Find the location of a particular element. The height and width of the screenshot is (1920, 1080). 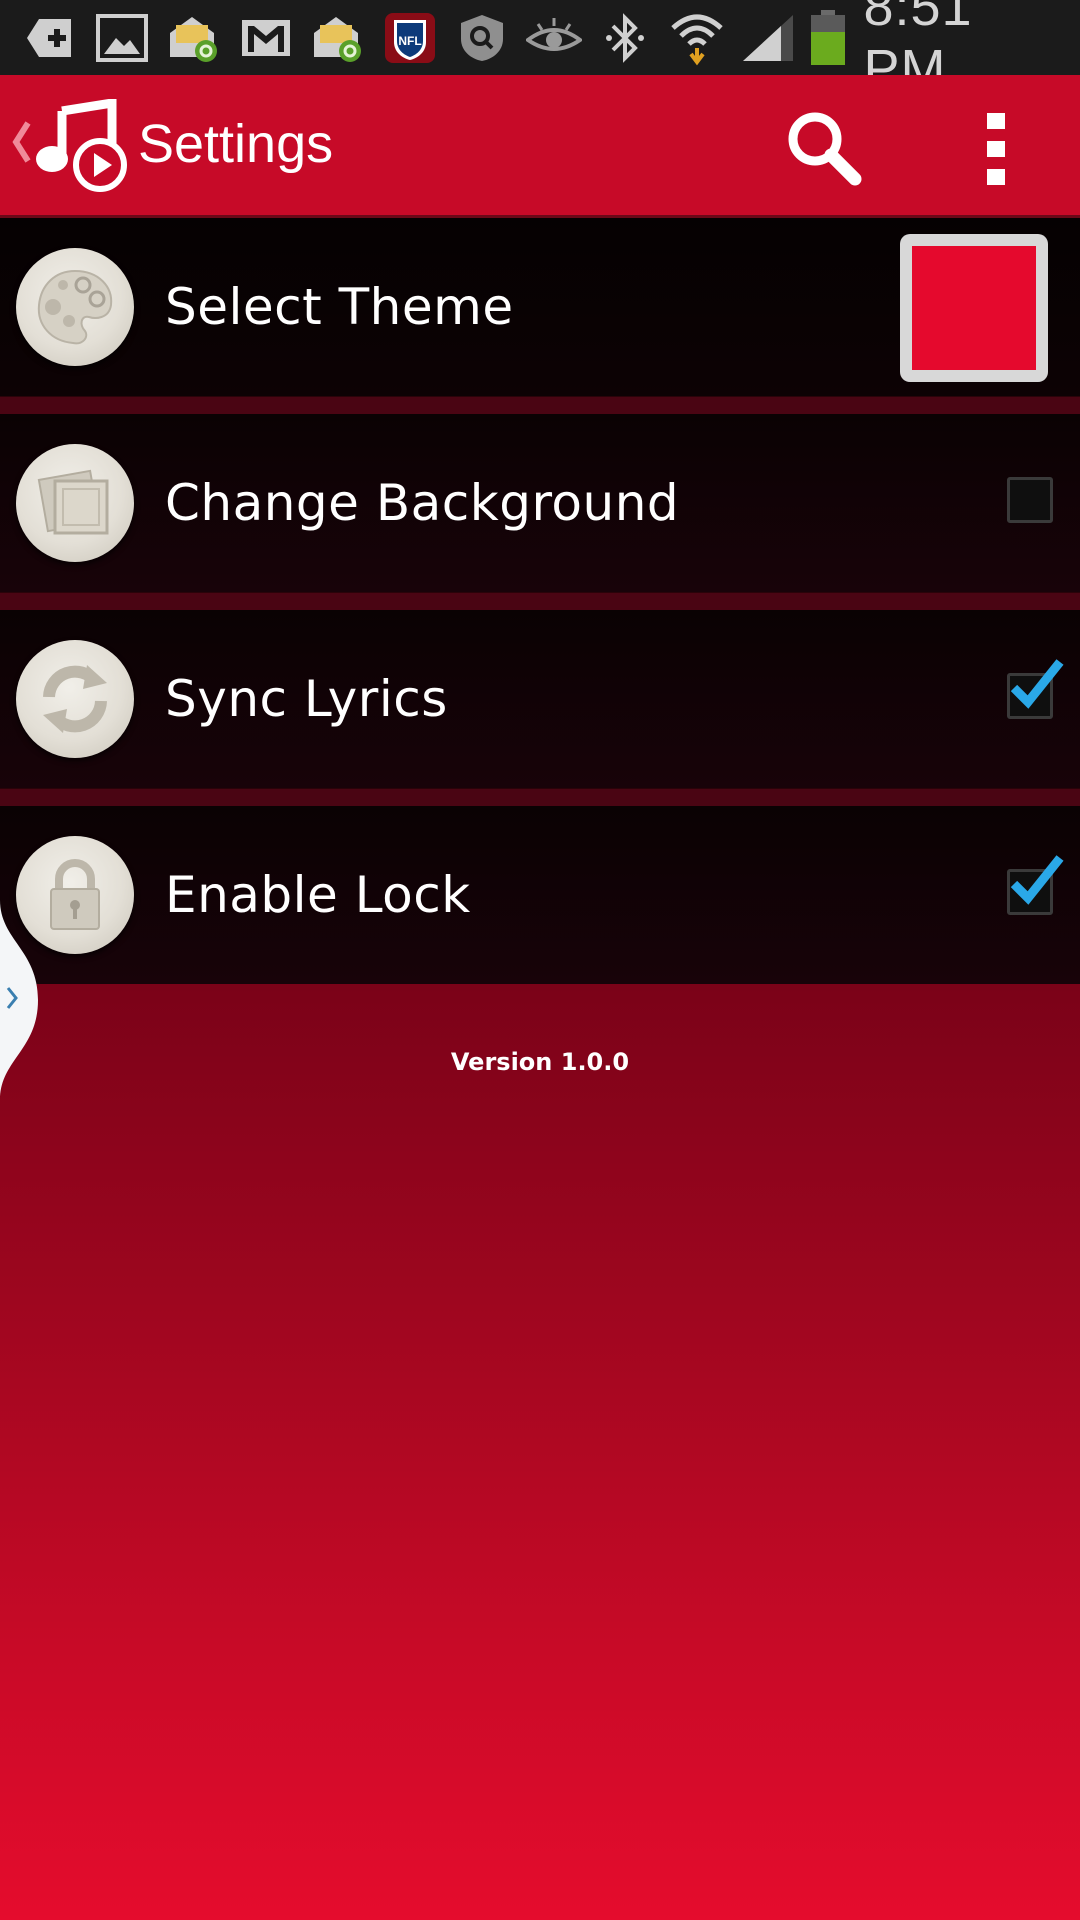

theme-color-fill is located at coordinates (974, 308).